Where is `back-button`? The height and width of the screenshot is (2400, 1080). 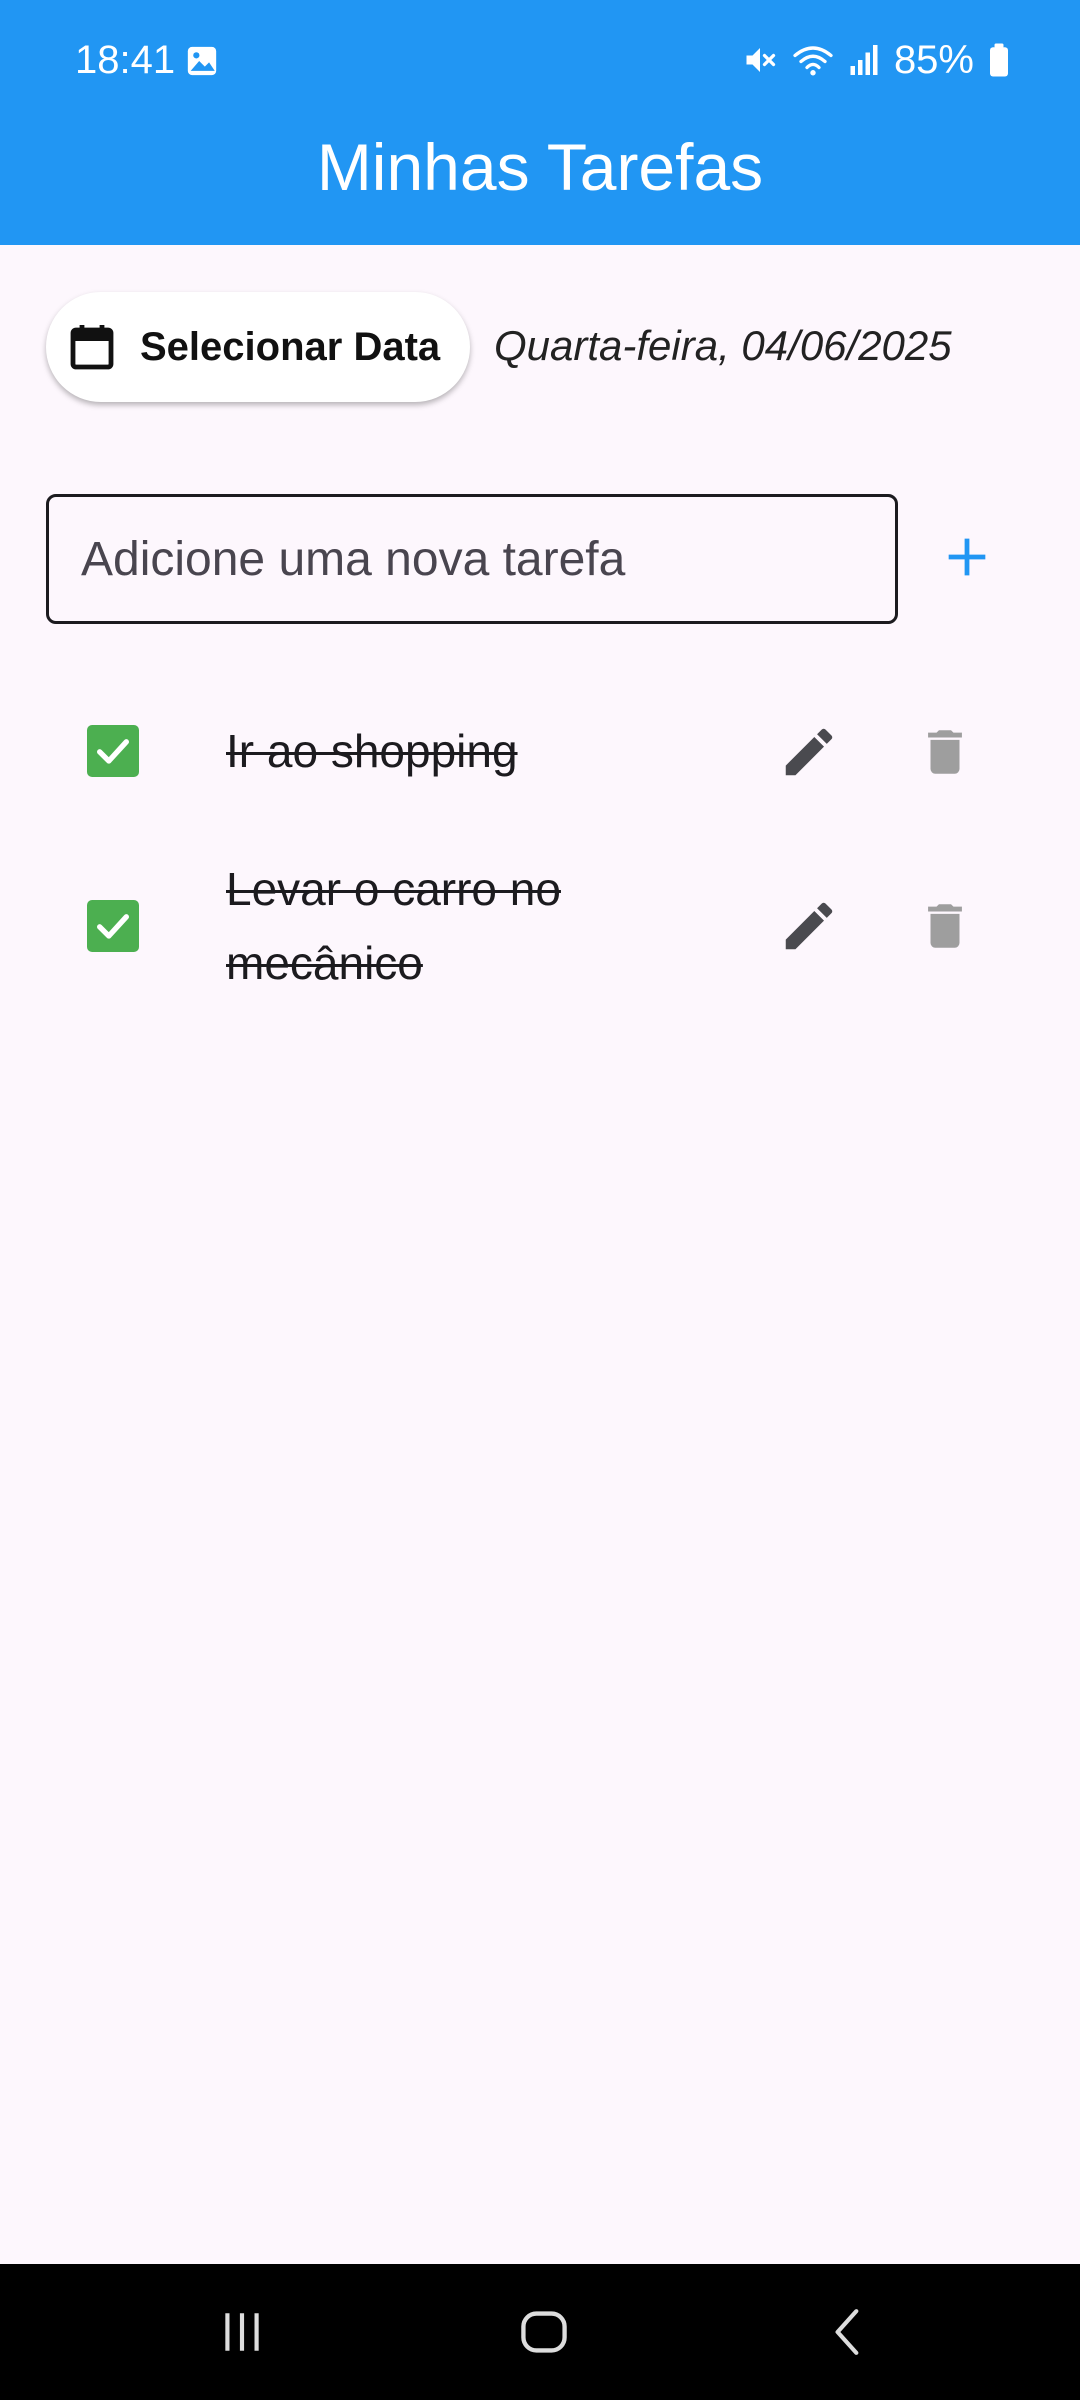
back-button is located at coordinates (848, 2332).